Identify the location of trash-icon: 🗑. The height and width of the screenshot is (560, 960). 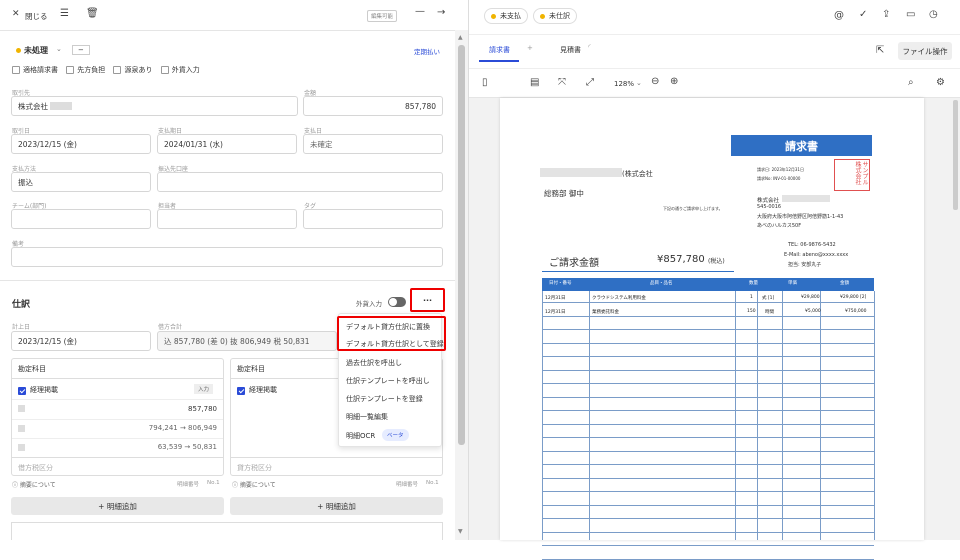
(92, 14).